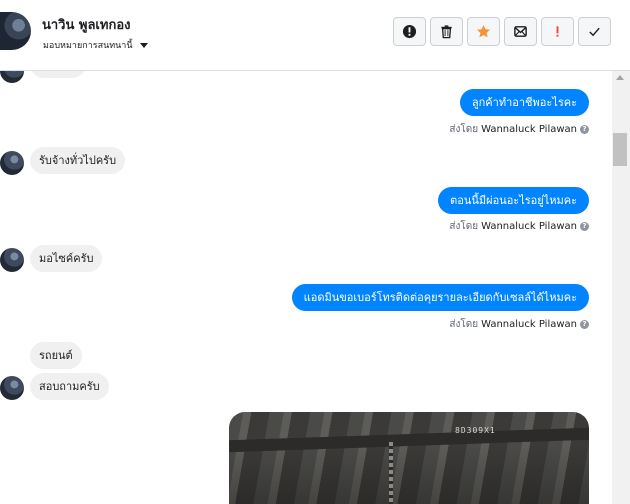 The image size is (630, 504). I want to click on unread-button, so click(520, 31).